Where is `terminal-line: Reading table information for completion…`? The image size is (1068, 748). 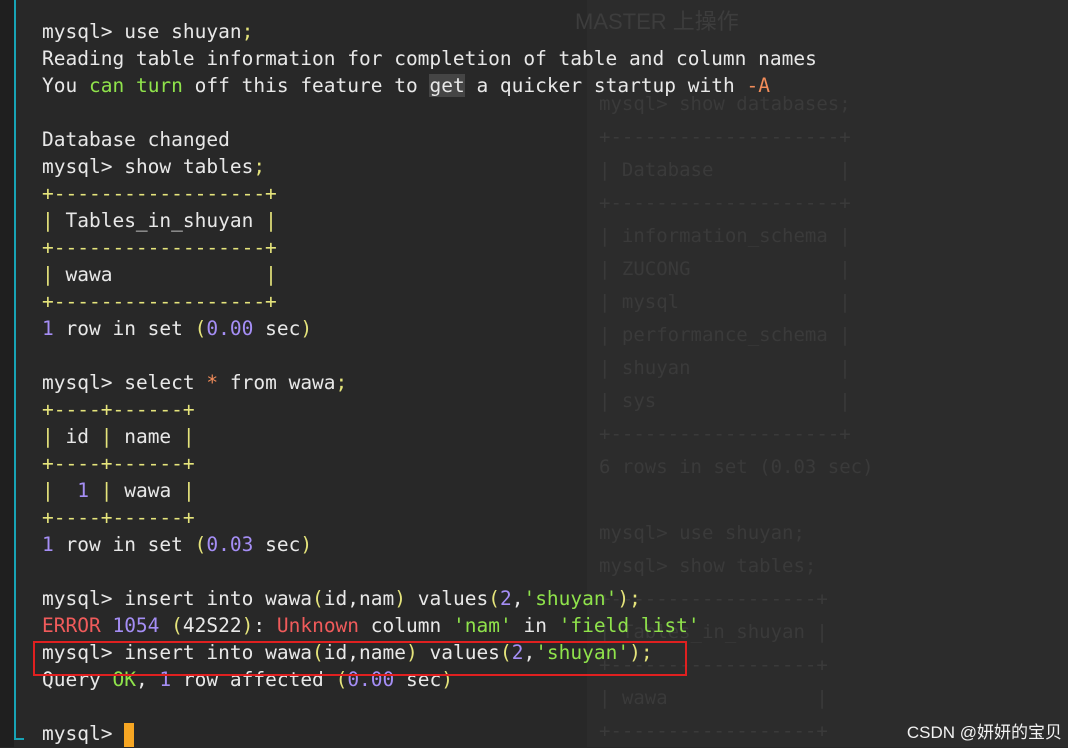 terminal-line: Reading table information for completion… is located at coordinates (429, 58).